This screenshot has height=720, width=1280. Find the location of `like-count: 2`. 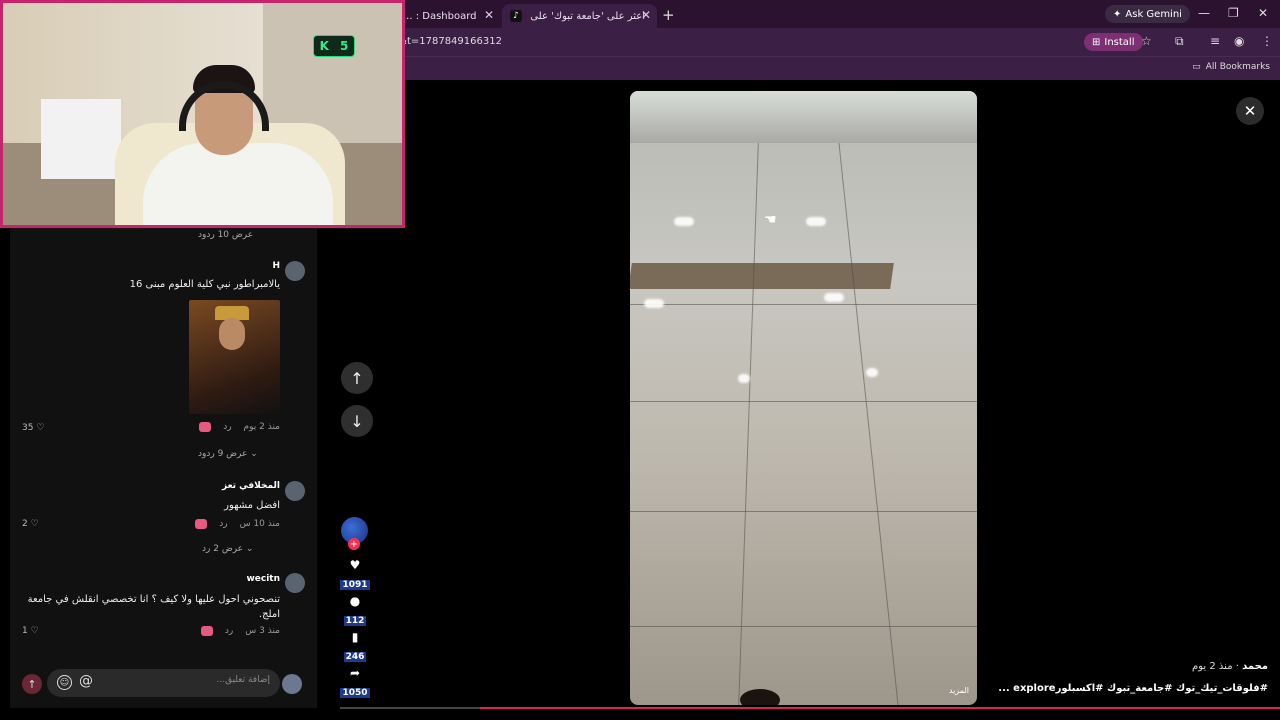

like-count: 2 is located at coordinates (25, 524).